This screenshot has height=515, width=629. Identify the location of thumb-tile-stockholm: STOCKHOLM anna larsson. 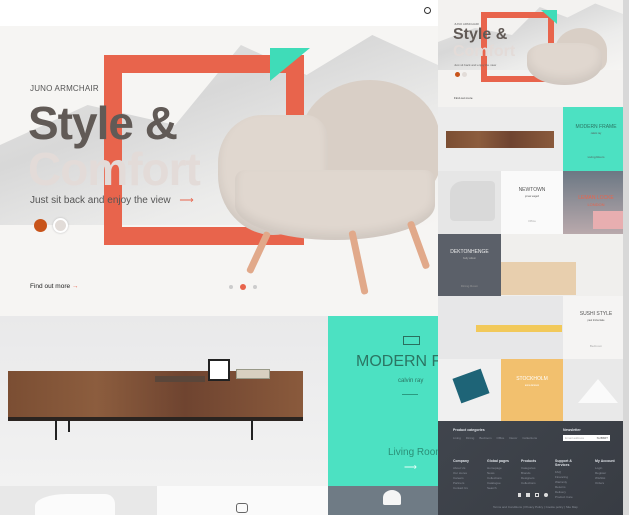
(532, 390).